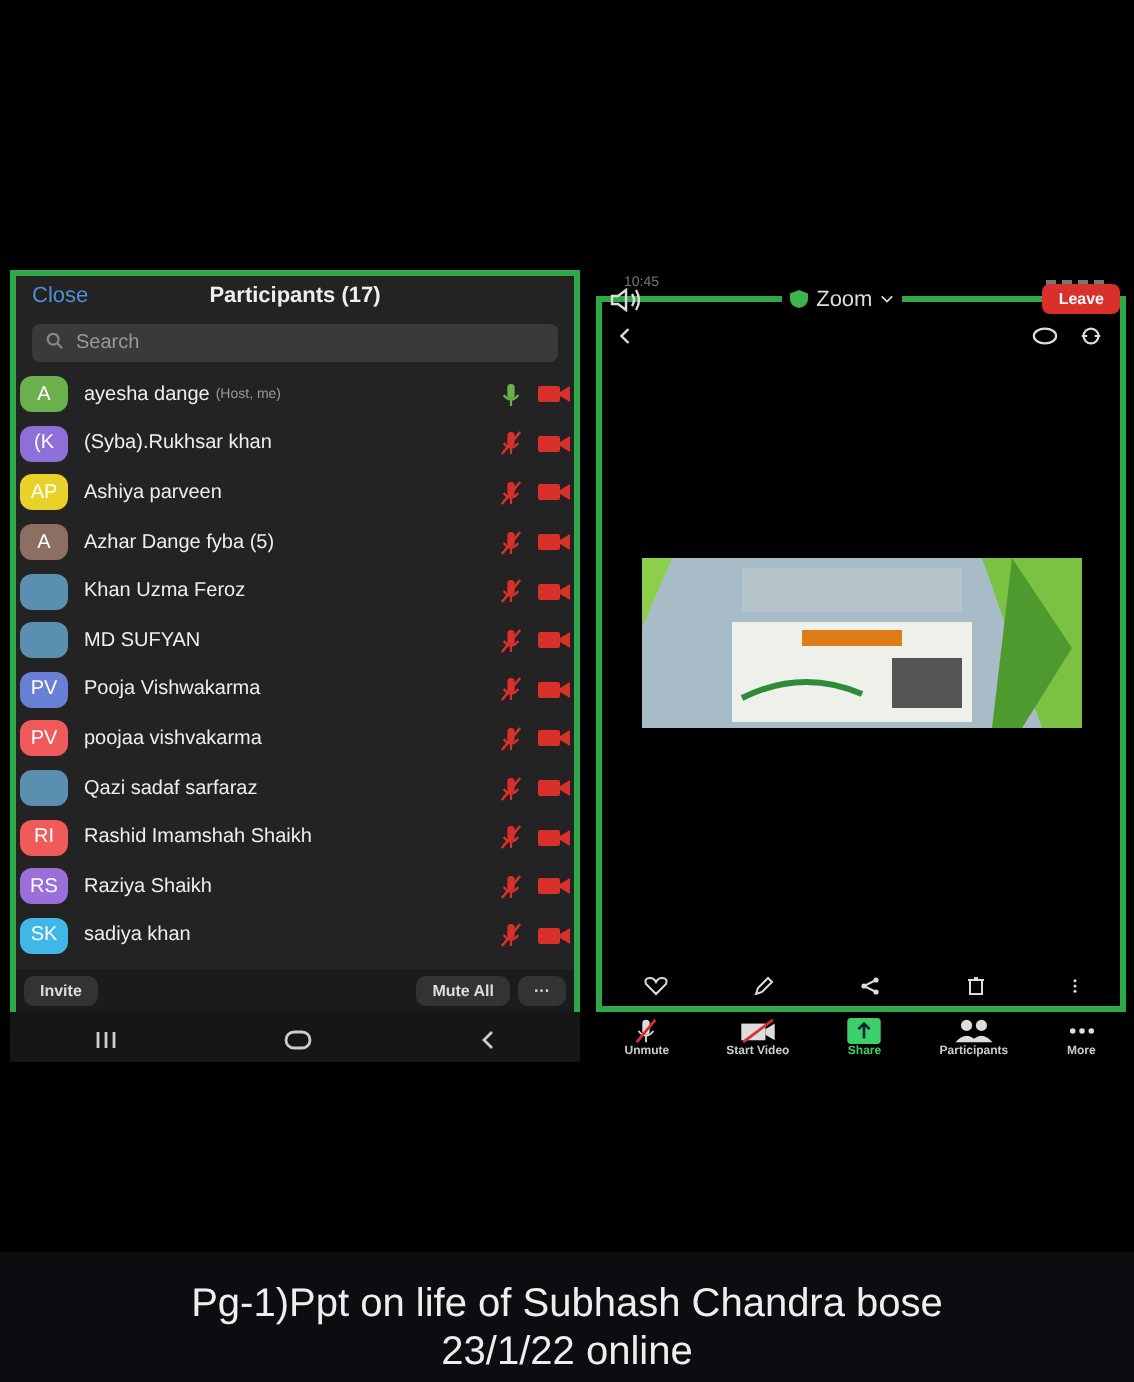 Image resolution: width=1134 pixels, height=1382 pixels. Describe the element at coordinates (295, 788) in the screenshot. I see `participant-row: Qazi sadaf sarfaraz` at that location.